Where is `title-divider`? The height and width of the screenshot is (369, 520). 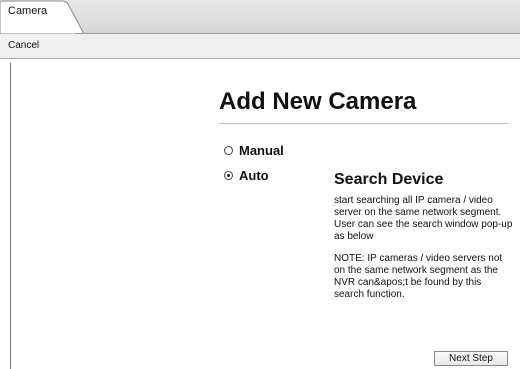 title-divider is located at coordinates (363, 123).